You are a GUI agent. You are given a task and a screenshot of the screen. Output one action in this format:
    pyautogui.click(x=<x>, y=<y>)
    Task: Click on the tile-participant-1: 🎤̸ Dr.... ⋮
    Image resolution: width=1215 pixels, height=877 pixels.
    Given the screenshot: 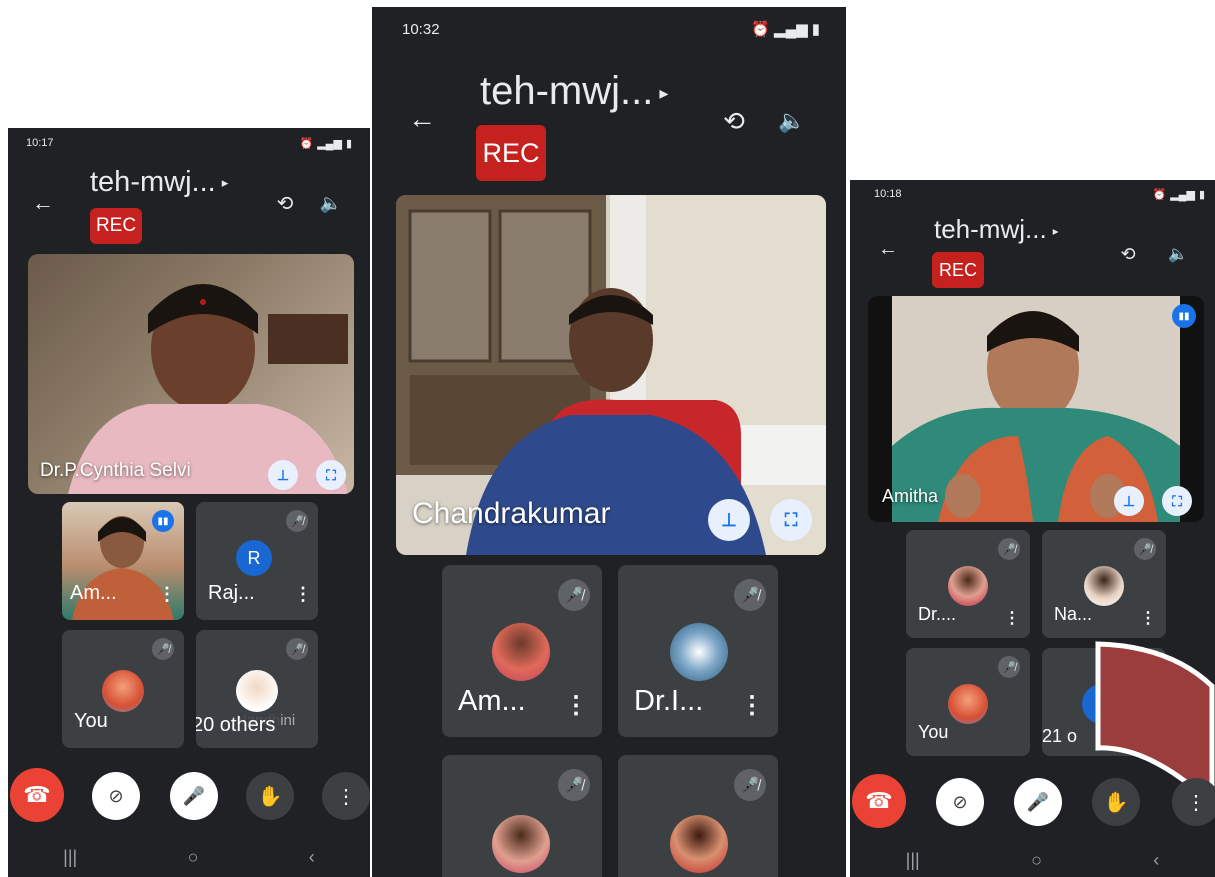 What is the action you would take?
    pyautogui.click(x=968, y=584)
    